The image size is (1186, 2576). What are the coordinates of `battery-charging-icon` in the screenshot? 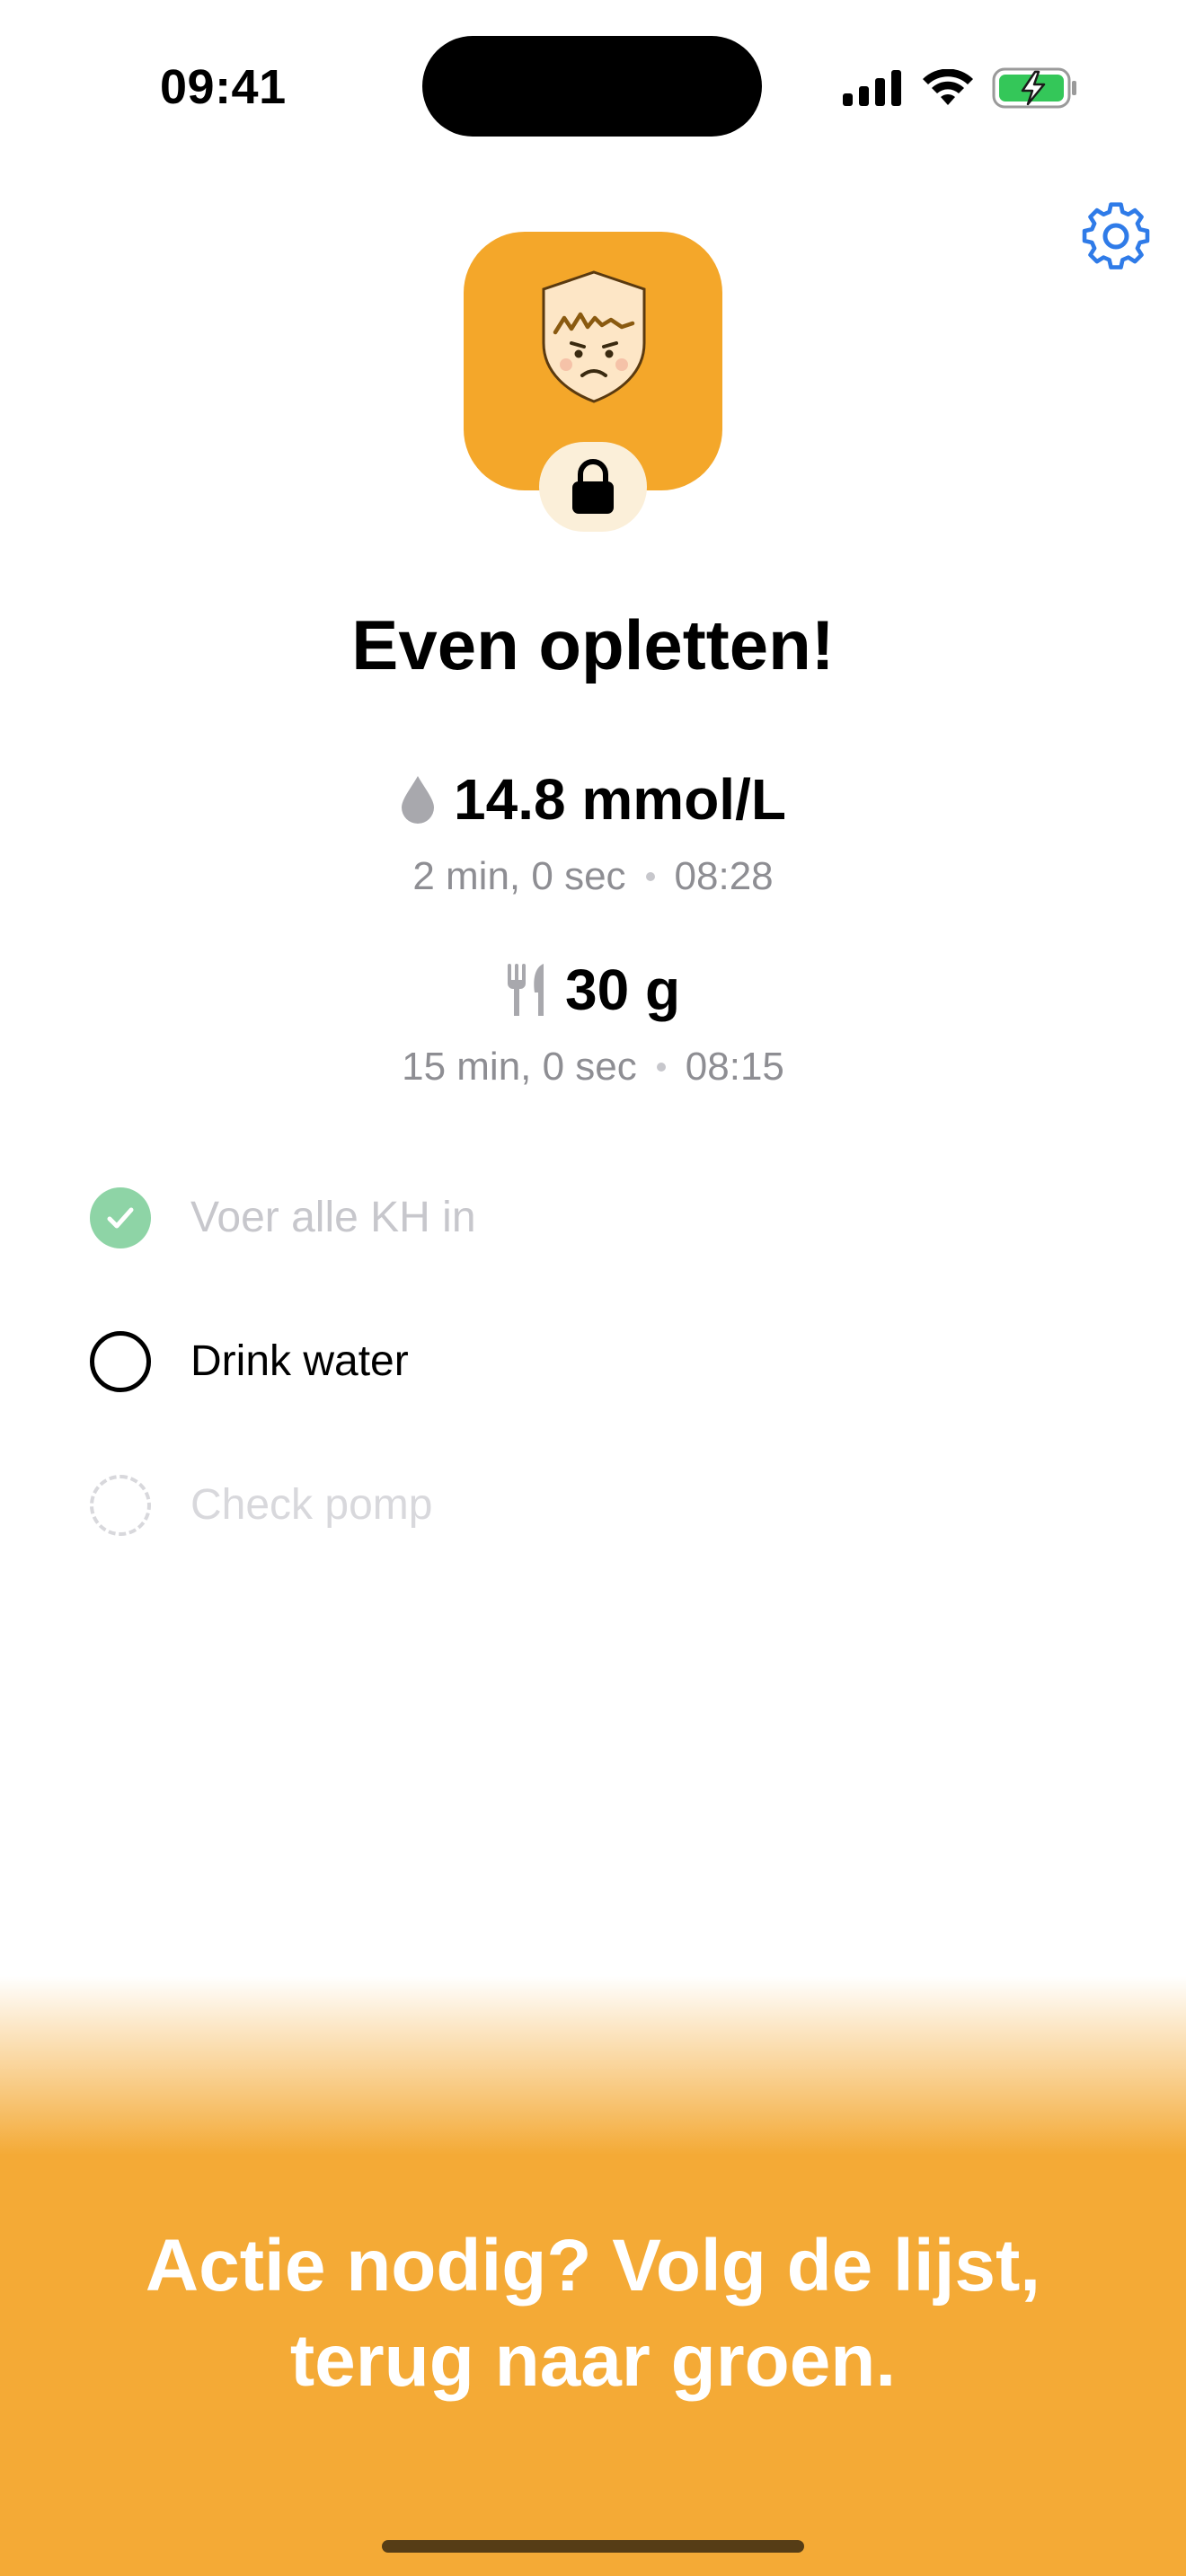 It's located at (1034, 88).